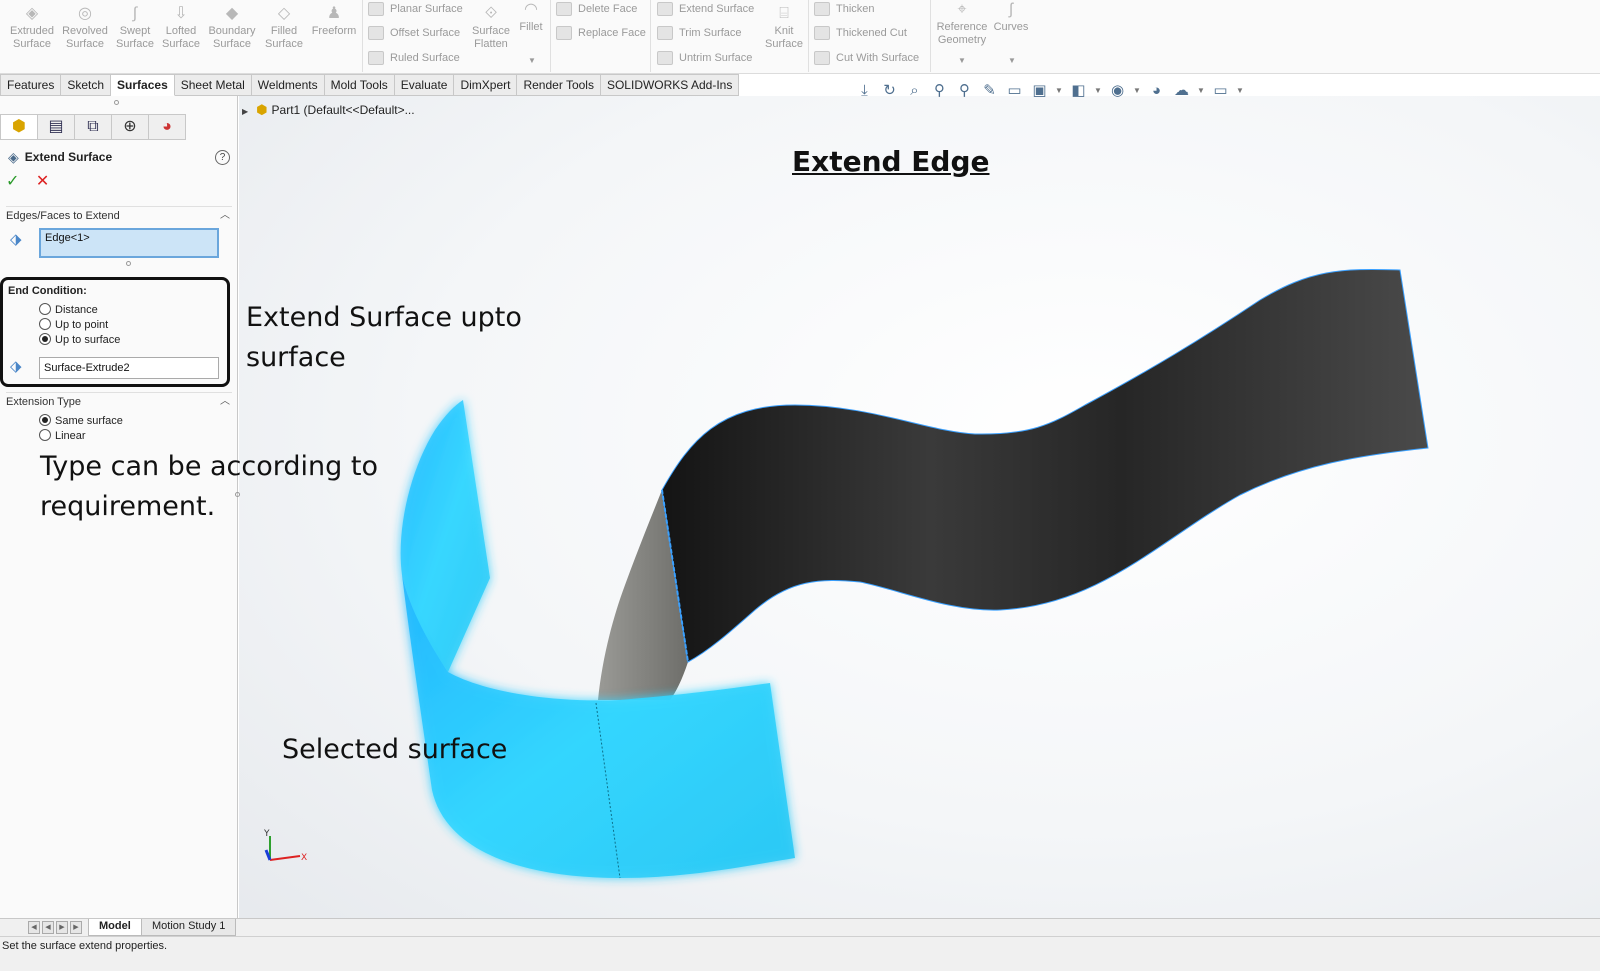 This screenshot has height=971, width=1600. What do you see at coordinates (989, 90) in the screenshot?
I see `previous-view-icon: ✎` at bounding box center [989, 90].